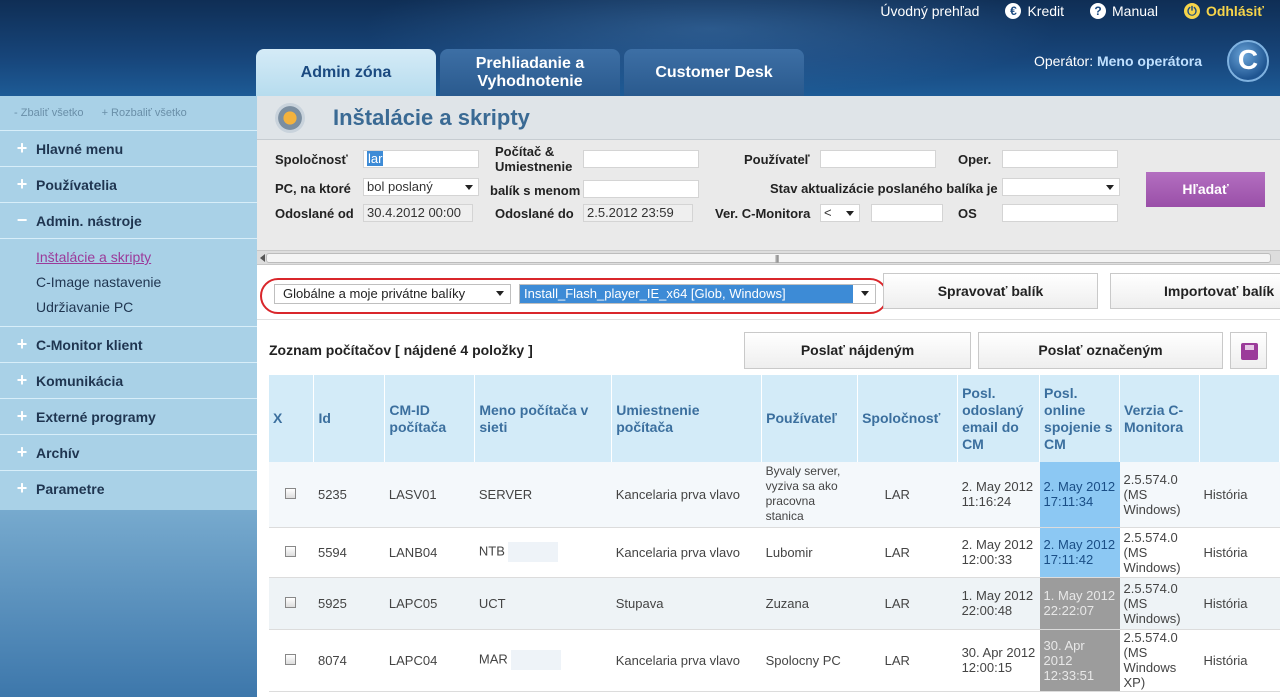 Image resolution: width=1280 pixels, height=697 pixels. What do you see at coordinates (908, 418) in the screenshot?
I see `column-header-company: Spoločnosť` at bounding box center [908, 418].